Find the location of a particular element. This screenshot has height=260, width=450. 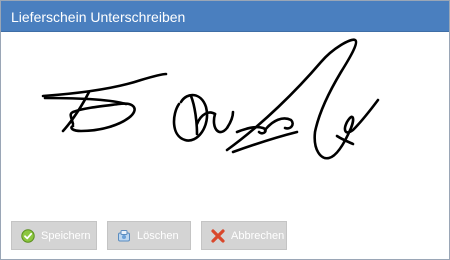

save-button: Speichern is located at coordinates (54, 235).